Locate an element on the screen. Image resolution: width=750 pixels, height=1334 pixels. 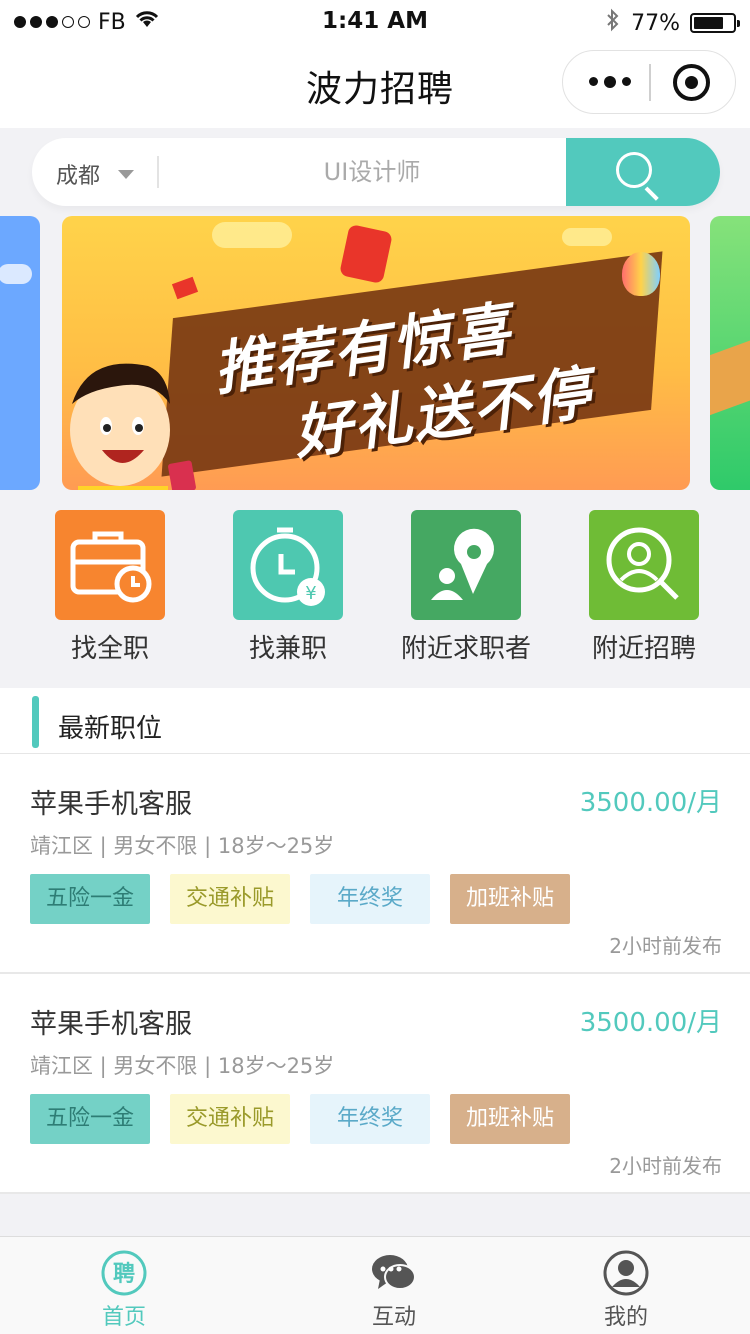
navigation-bar: 波力招聘 is located at coordinates (375, 86).